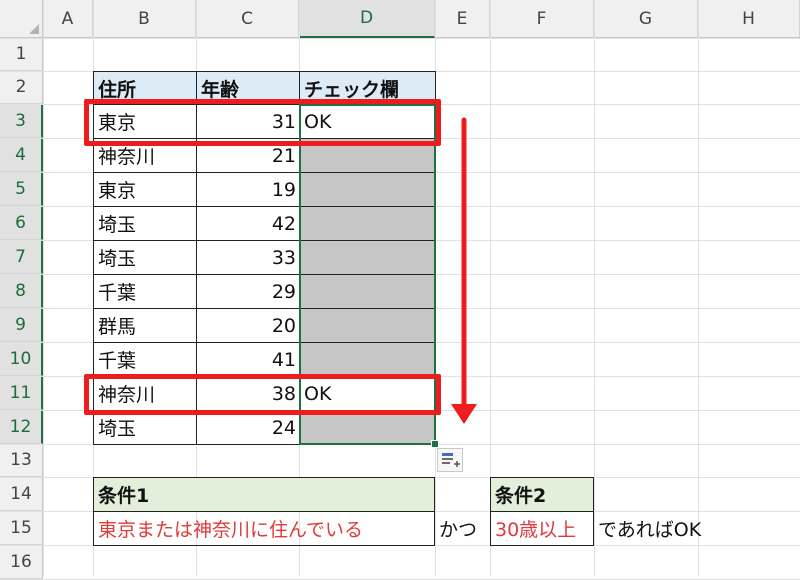 This screenshot has width=800, height=580. Describe the element at coordinates (21, 54) in the screenshot. I see `row-header-1: 1` at that location.